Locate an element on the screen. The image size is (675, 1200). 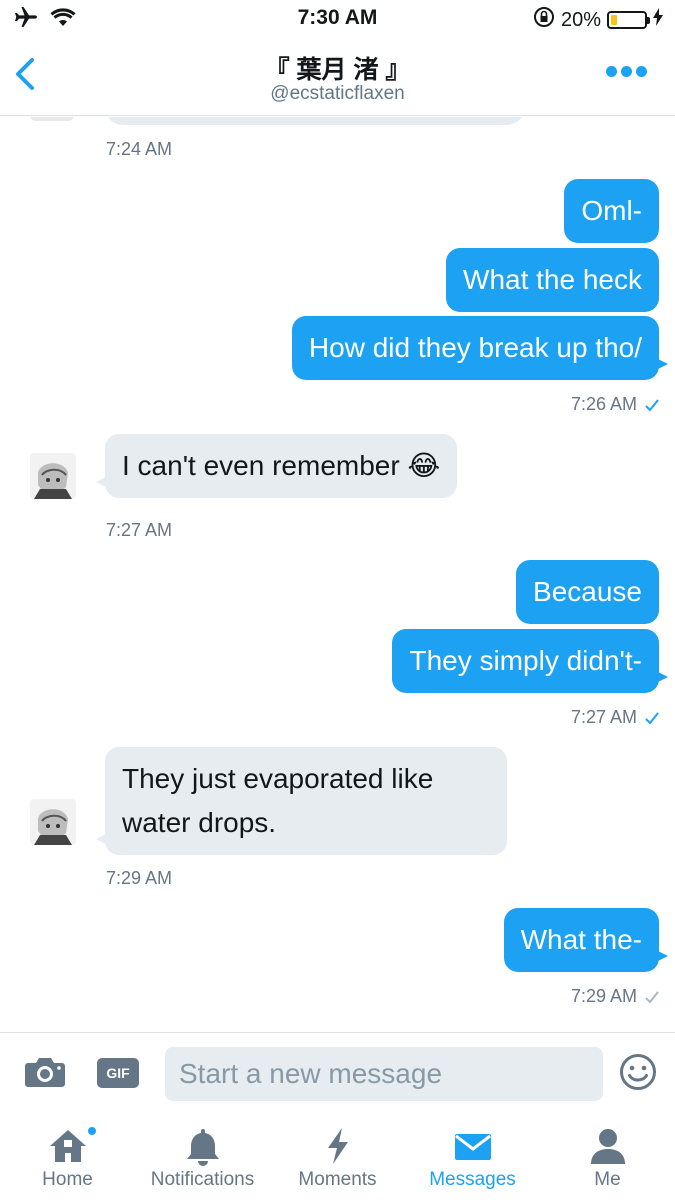
emoji-button is located at coordinates (638, 1072).